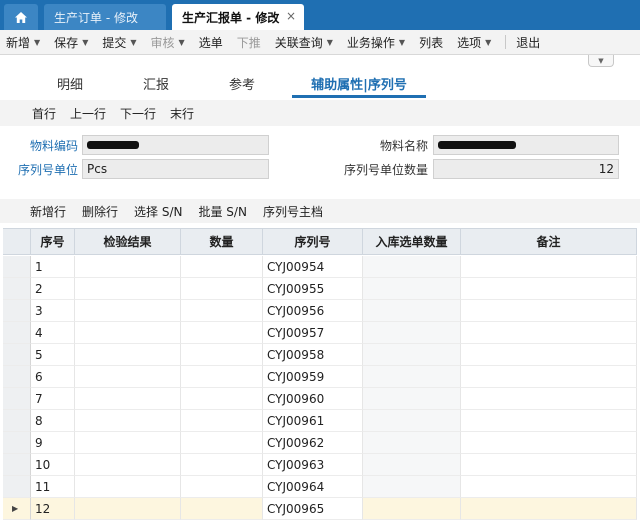 Image resolution: width=640 pixels, height=520 pixels. What do you see at coordinates (526, 145) in the screenshot?
I see `material-name-field` at bounding box center [526, 145].